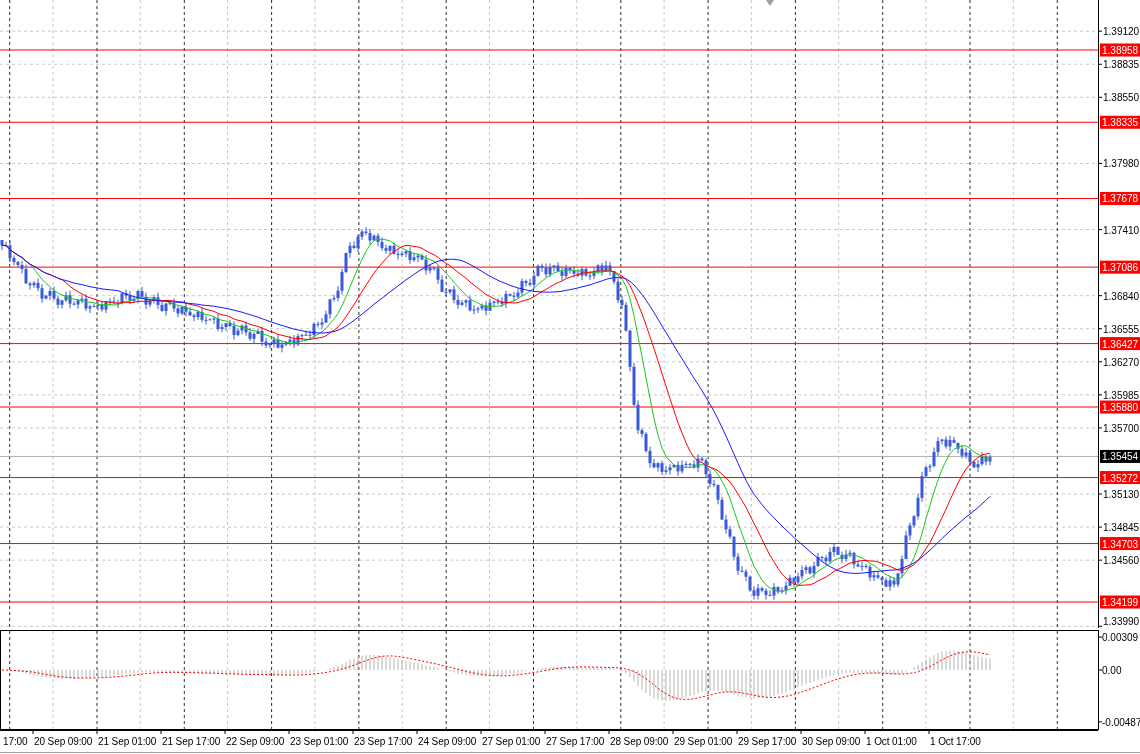  Describe the element at coordinates (63, 741) in the screenshot. I see `time-axis-label: 20 Sep 09:00` at that location.